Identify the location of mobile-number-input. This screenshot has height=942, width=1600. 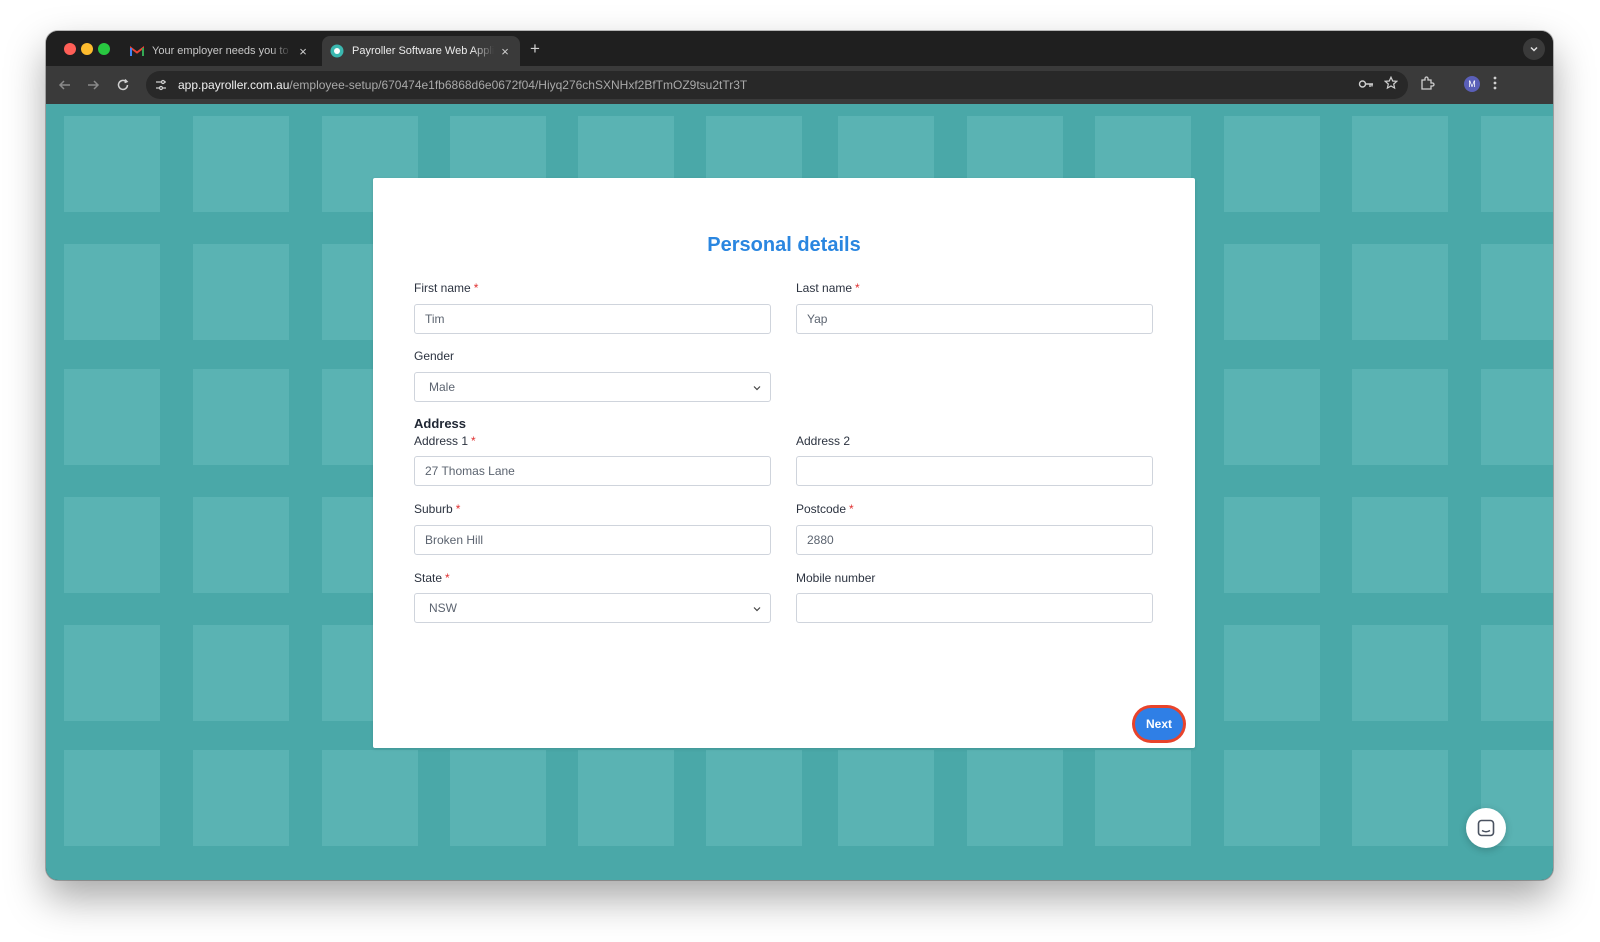
(974, 608).